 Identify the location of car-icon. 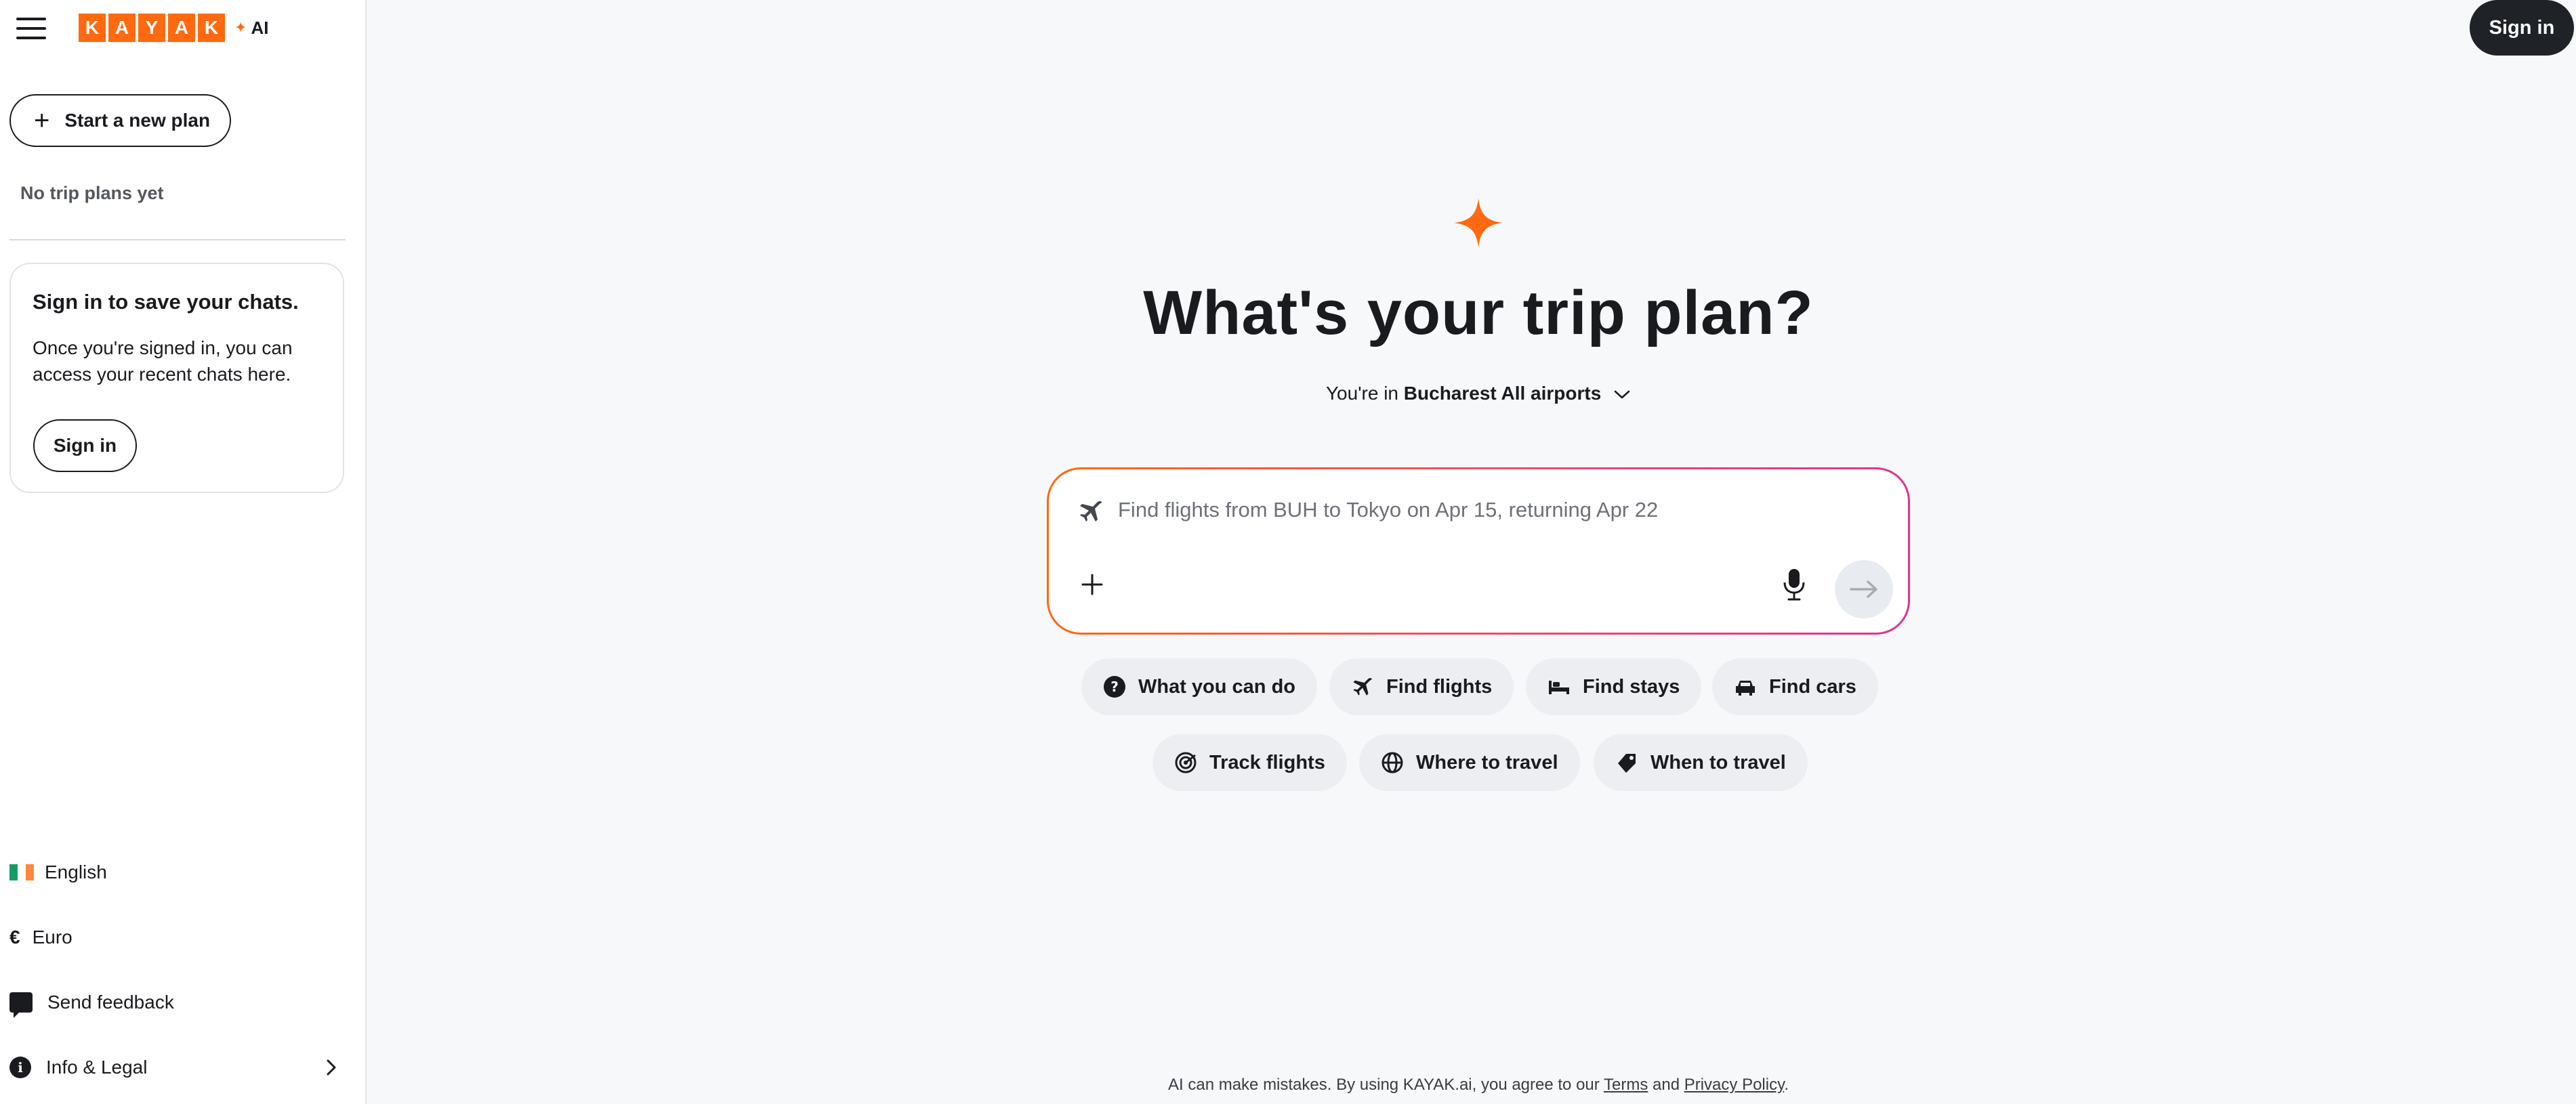
(1745, 686).